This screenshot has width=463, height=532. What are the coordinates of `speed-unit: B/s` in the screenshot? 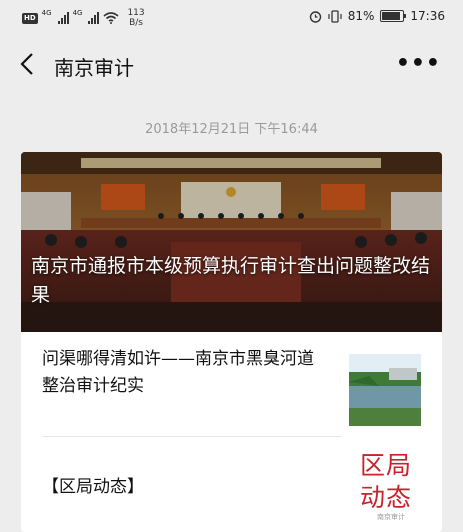 It's located at (136, 23).